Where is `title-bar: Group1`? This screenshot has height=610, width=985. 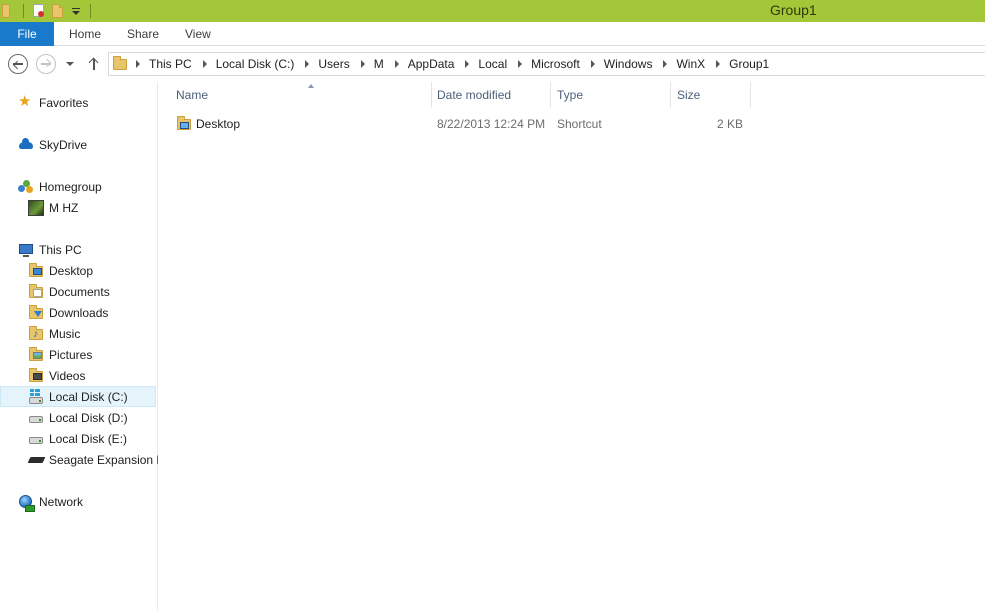
title-bar: Group1 is located at coordinates (492, 11).